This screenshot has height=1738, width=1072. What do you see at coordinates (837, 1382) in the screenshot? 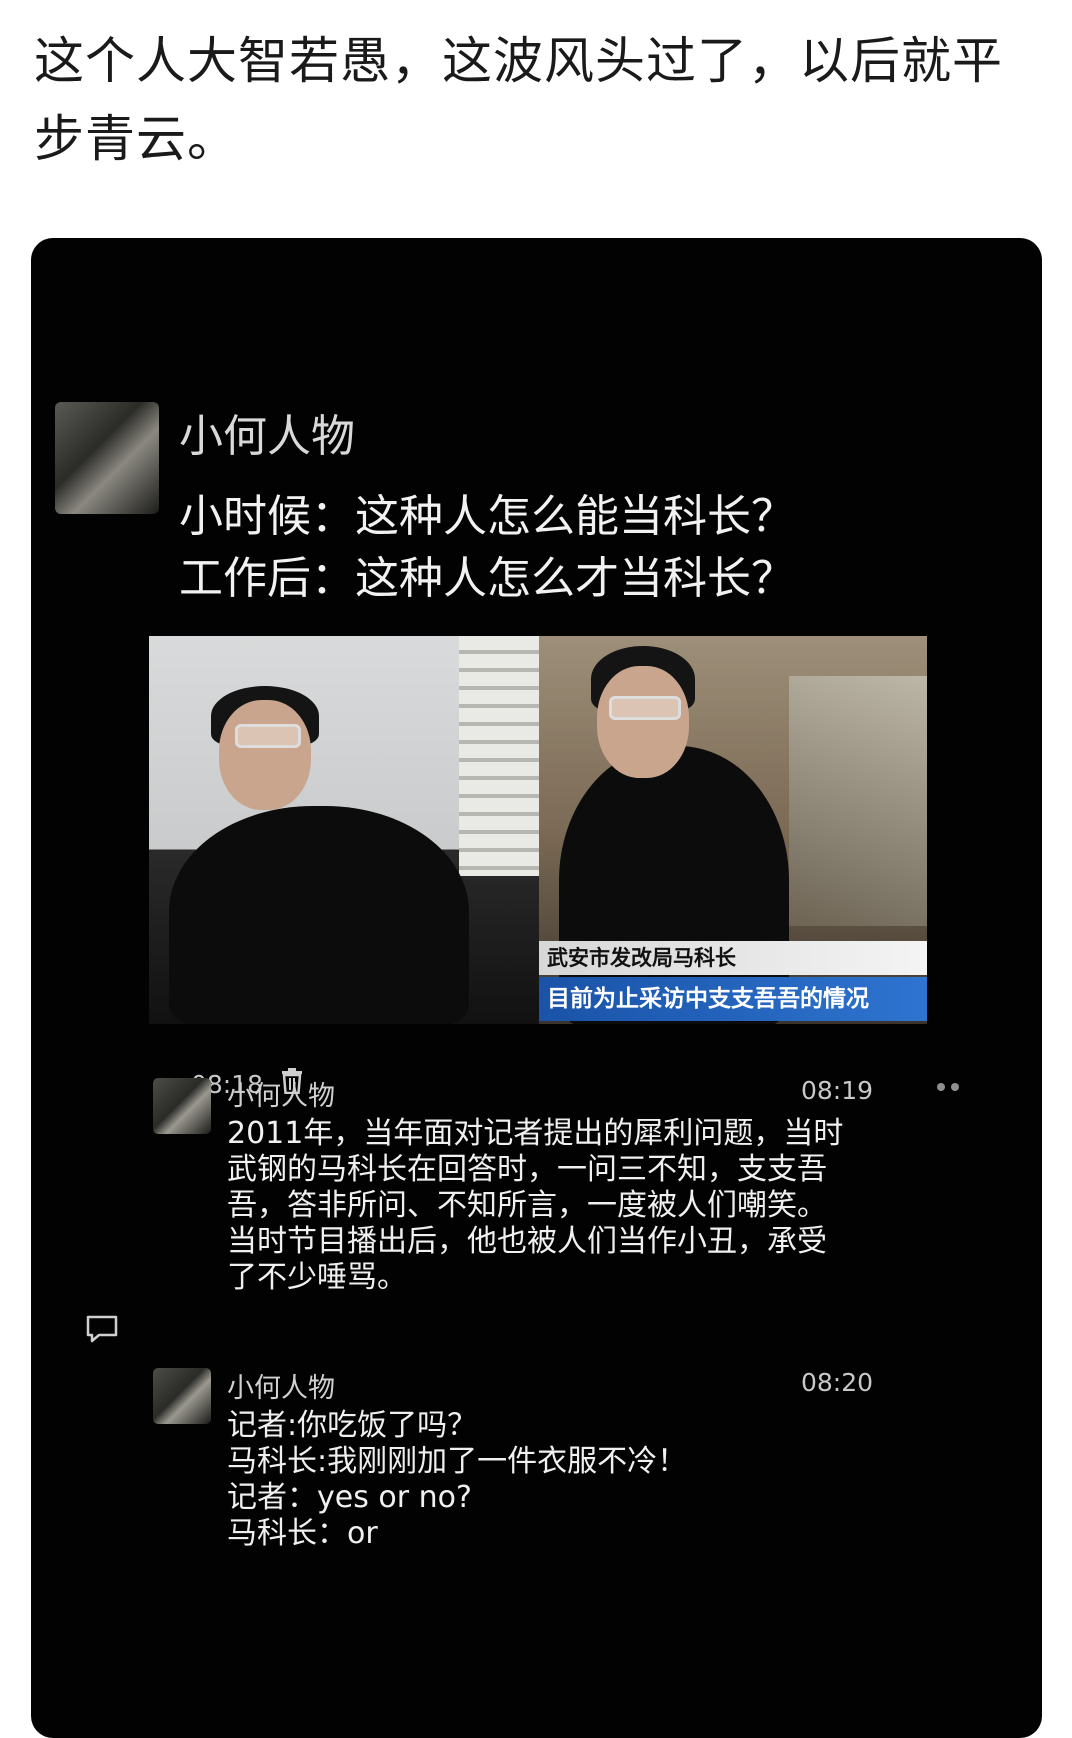
I see `comment-time: 08:20` at bounding box center [837, 1382].